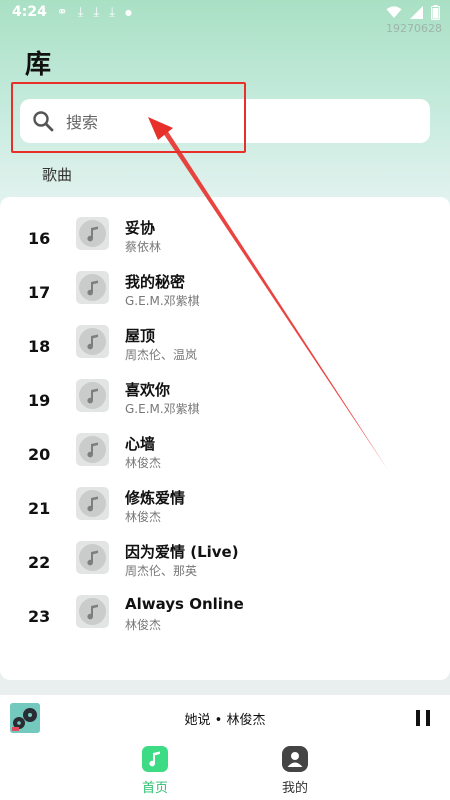  I want to click on tab-home: 首页, so click(155, 772).